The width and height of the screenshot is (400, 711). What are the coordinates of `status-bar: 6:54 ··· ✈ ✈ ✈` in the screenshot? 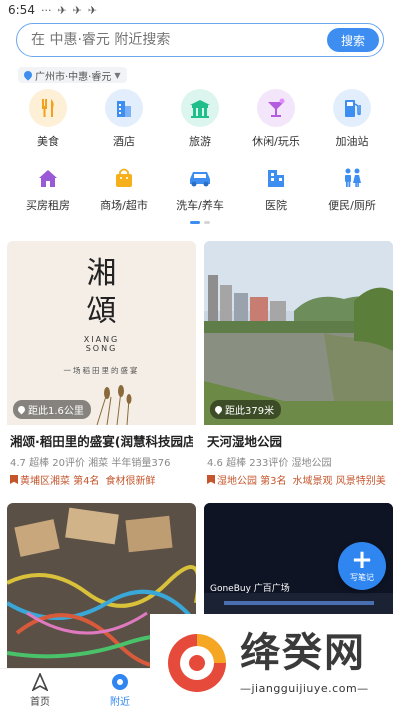 It's located at (200, 10).